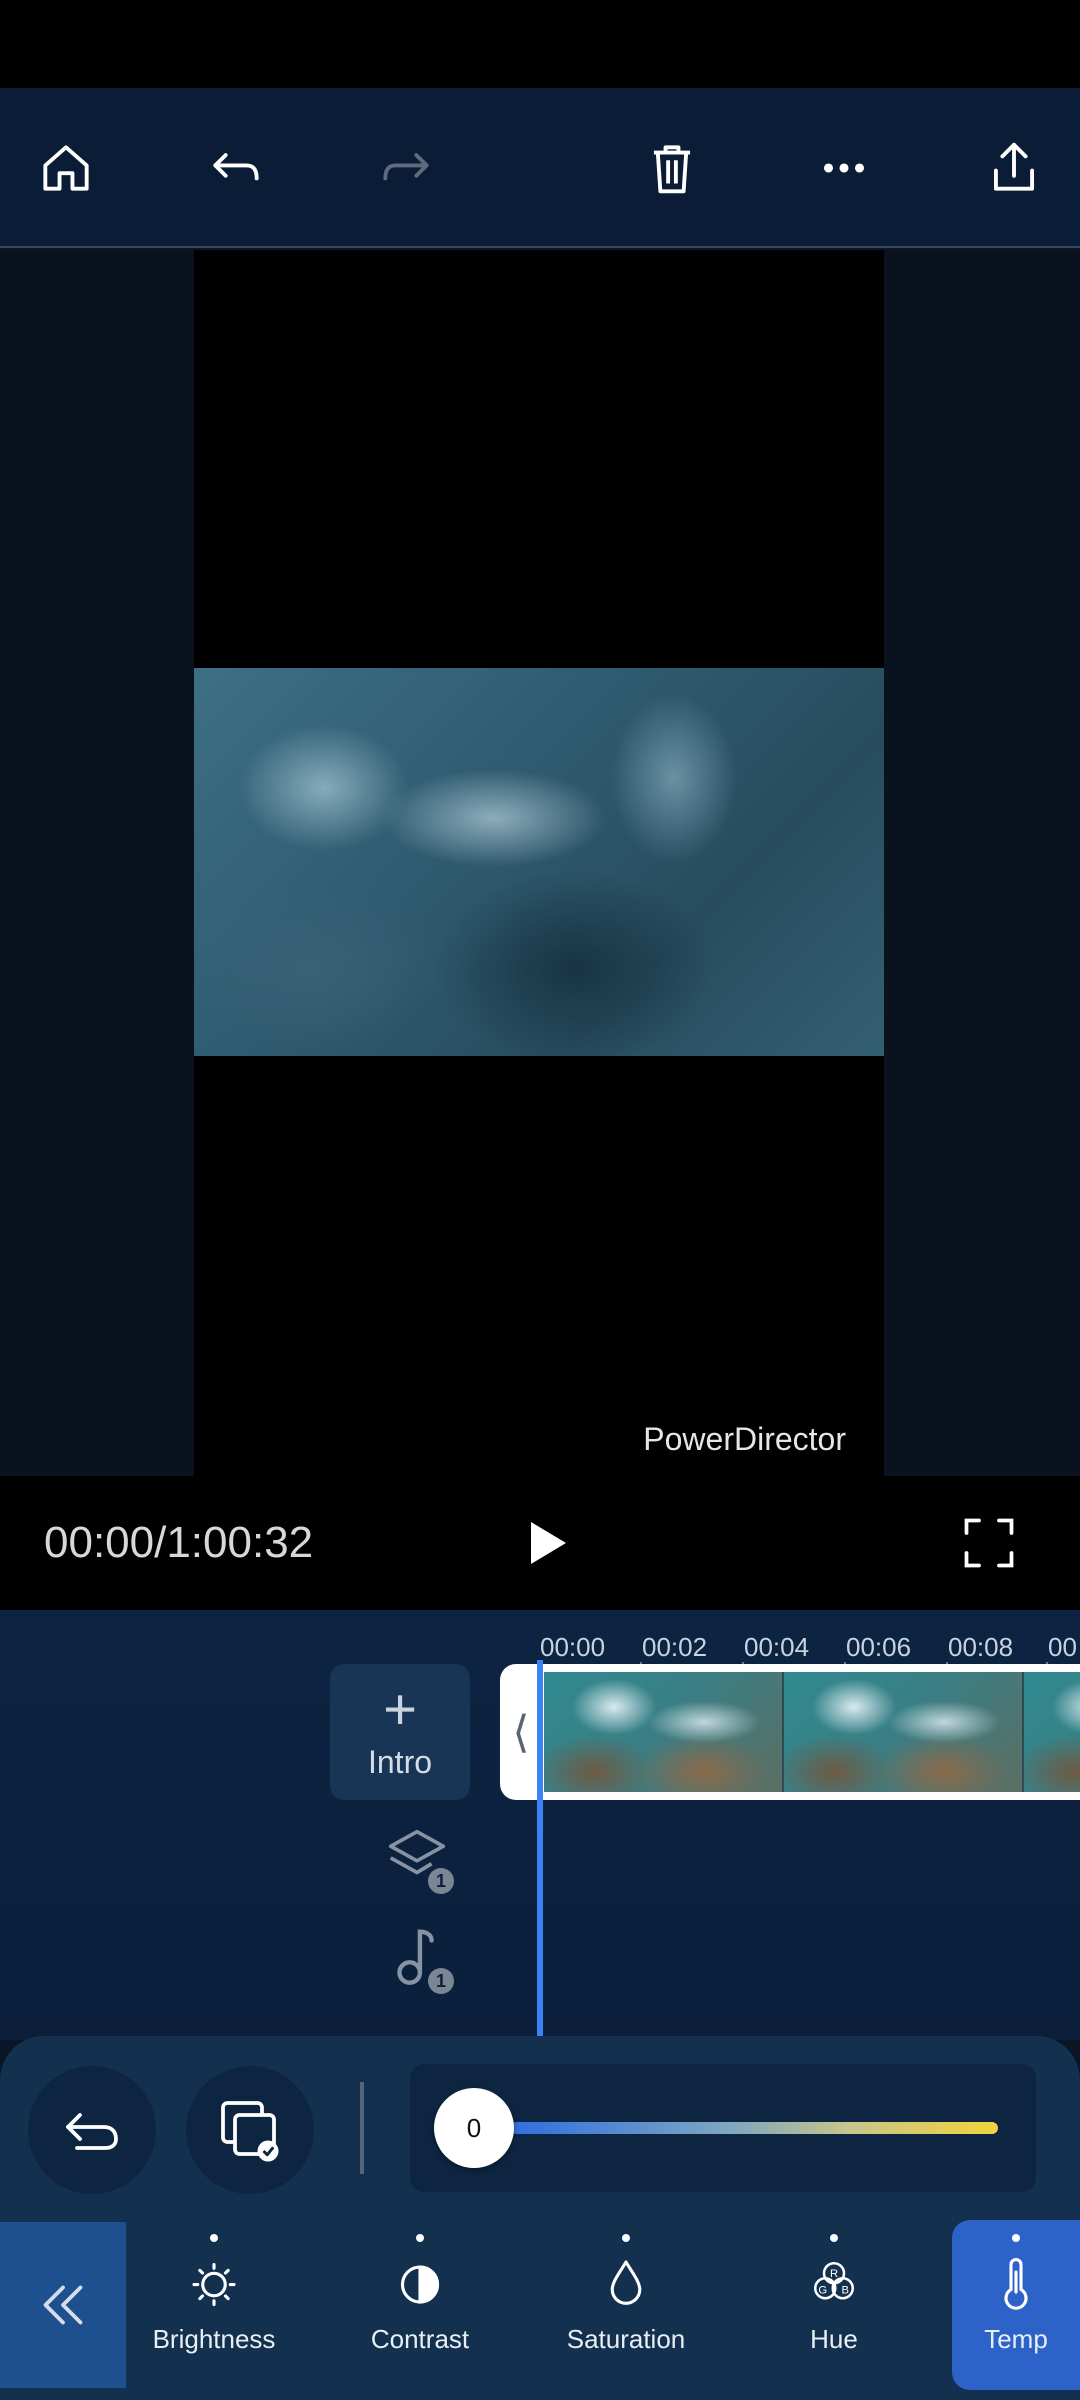  I want to click on tab-hue: RG B Hue, so click(834, 2305).